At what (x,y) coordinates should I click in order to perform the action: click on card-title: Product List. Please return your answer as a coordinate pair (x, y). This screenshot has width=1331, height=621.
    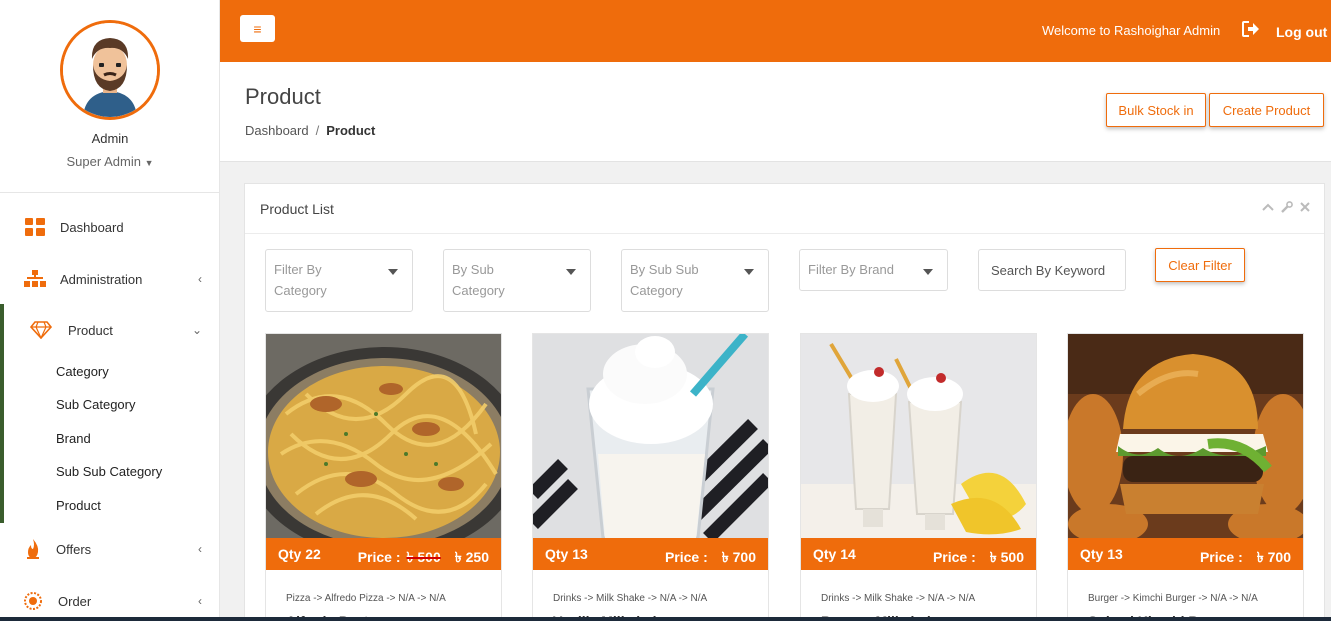
    Looking at the image, I should click on (297, 209).